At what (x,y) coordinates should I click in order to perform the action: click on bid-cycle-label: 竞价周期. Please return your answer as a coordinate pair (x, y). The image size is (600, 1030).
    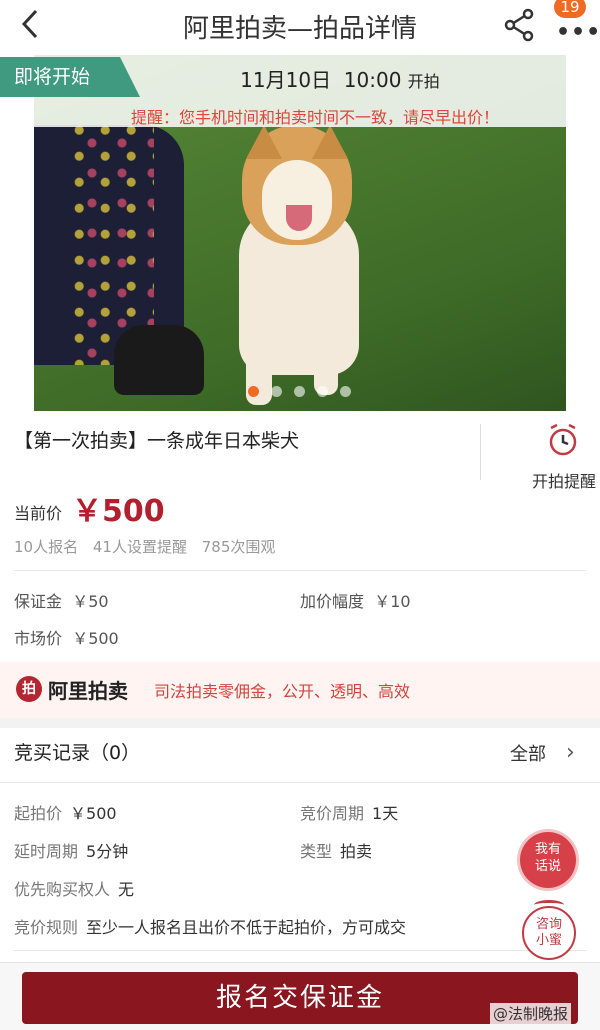
    Looking at the image, I should click on (332, 813).